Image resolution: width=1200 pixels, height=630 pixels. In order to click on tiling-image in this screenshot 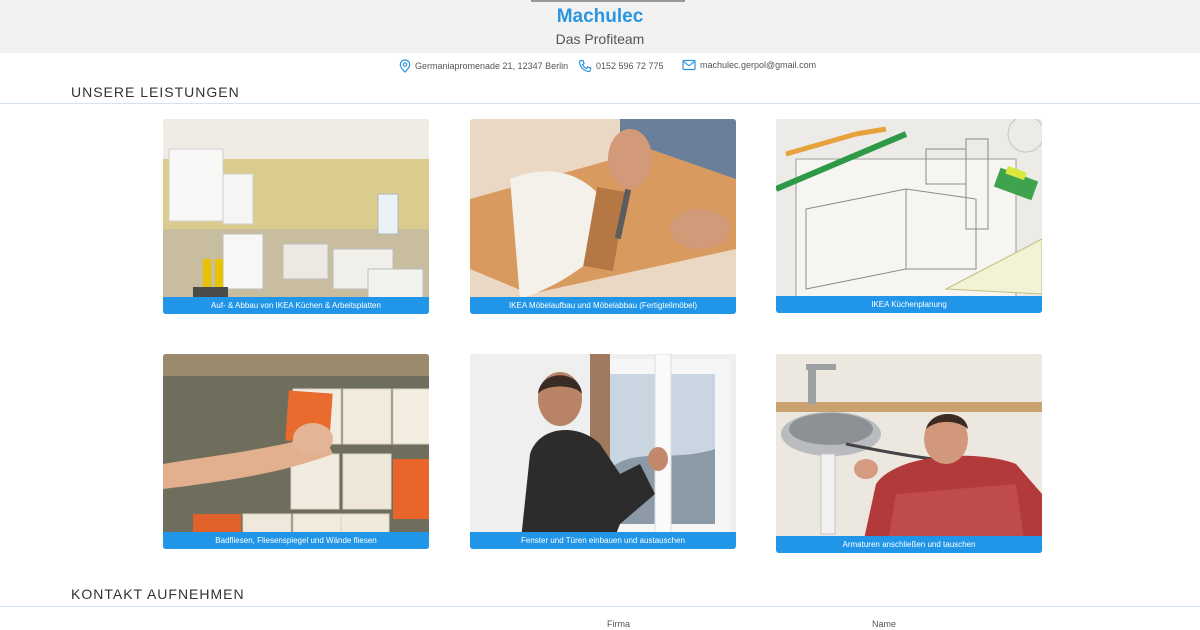, I will do `click(296, 451)`.